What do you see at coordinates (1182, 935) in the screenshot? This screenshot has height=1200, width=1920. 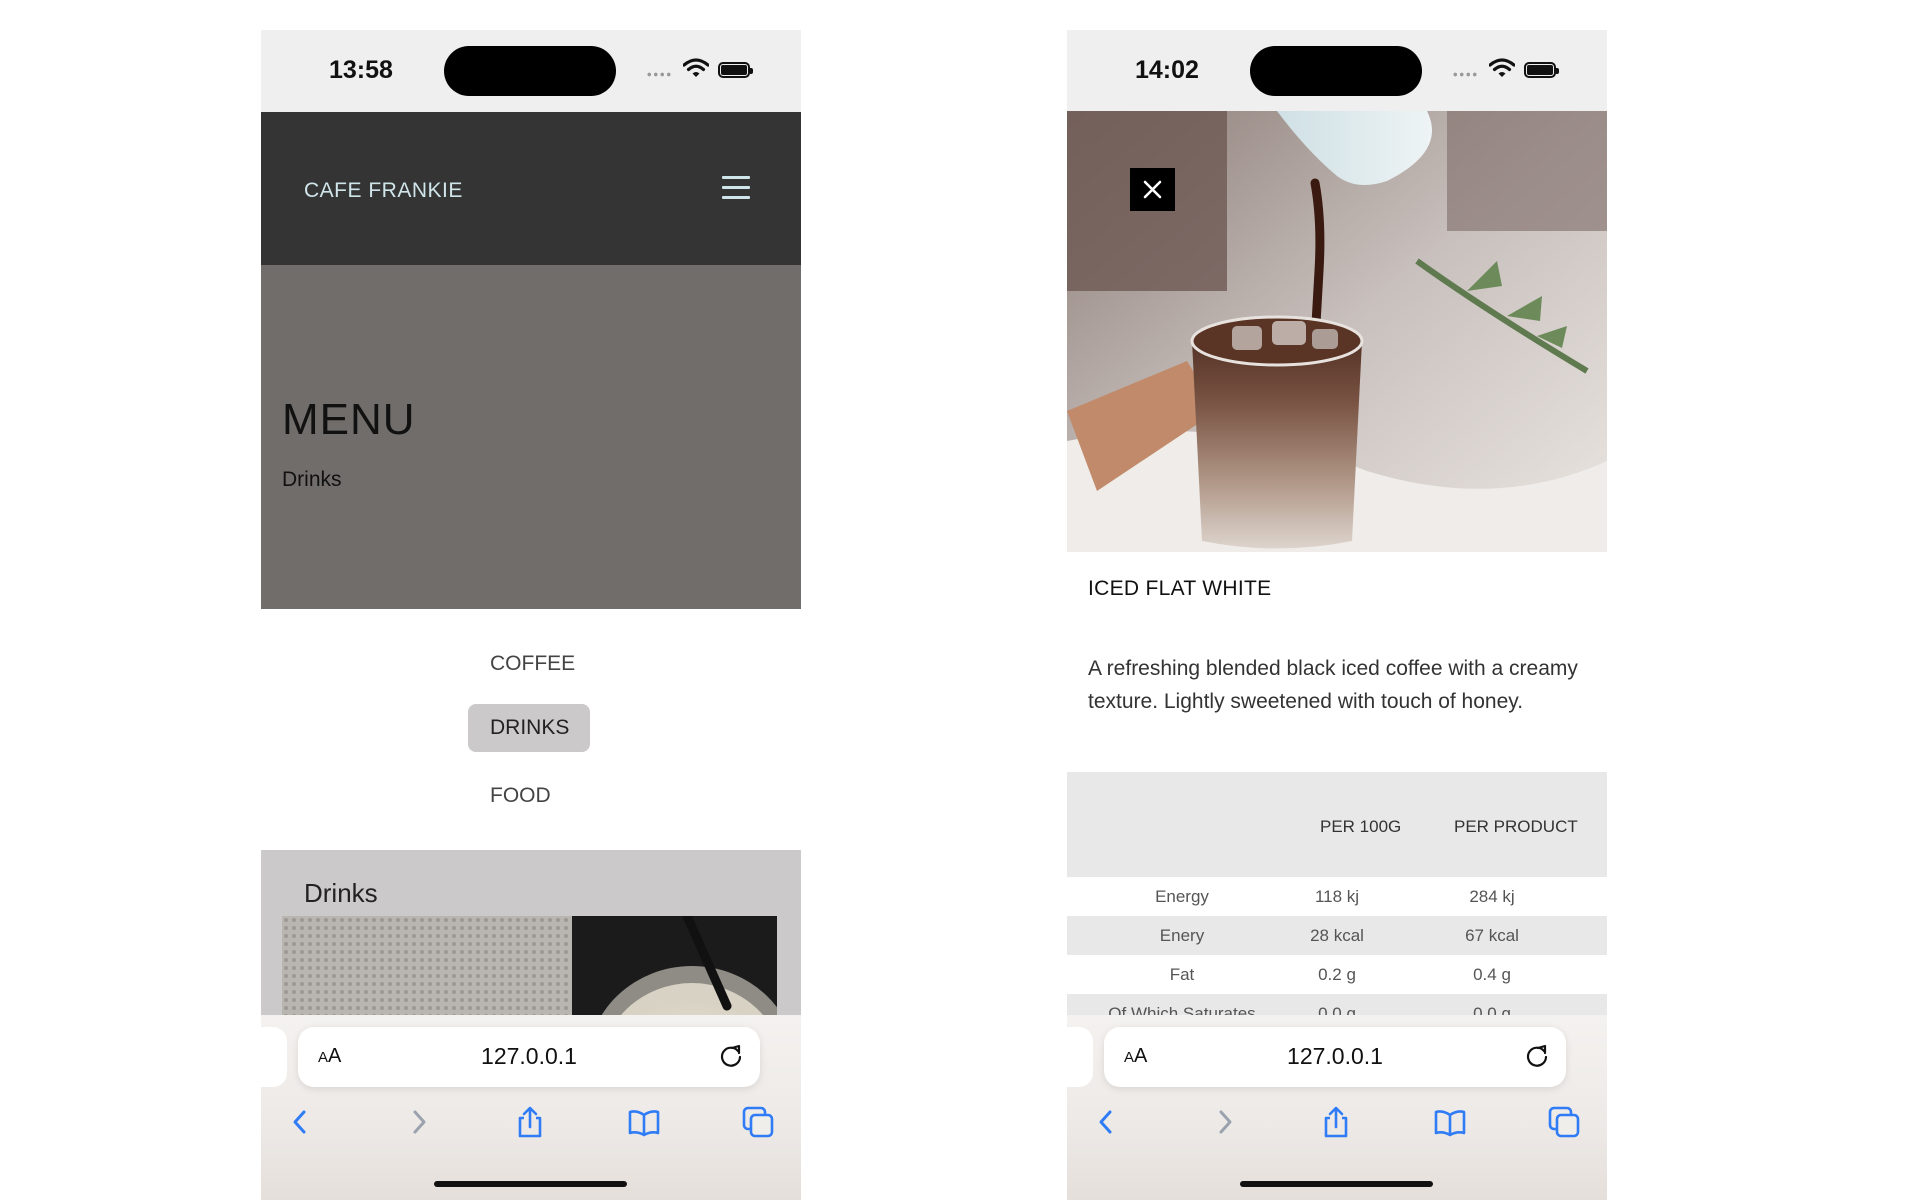 I see `nutrient-label: Enery` at bounding box center [1182, 935].